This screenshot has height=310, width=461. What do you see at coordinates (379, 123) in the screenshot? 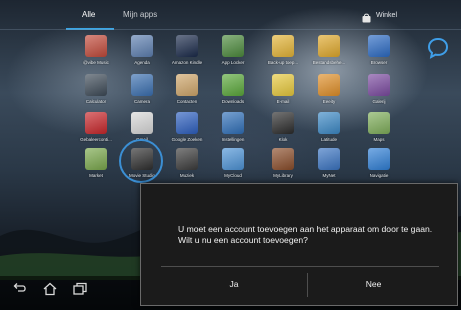
I see `maps-icon` at bounding box center [379, 123].